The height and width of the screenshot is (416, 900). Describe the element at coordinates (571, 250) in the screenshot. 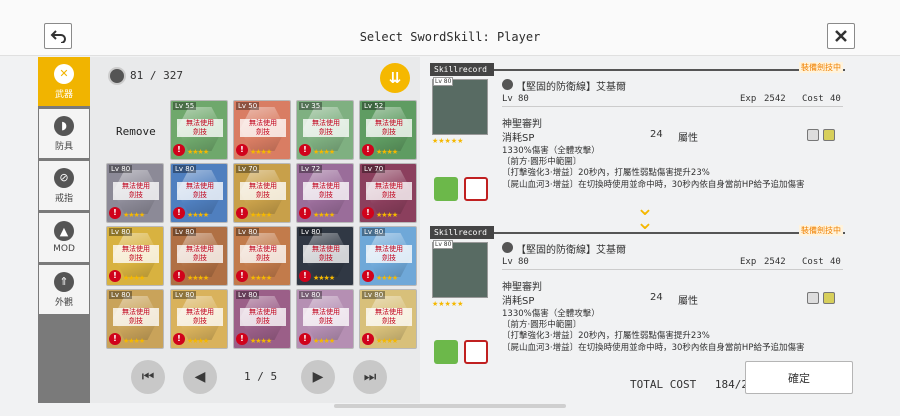

I see `skillrecord-name: 【堅固的防衛線】艾基爾` at that location.